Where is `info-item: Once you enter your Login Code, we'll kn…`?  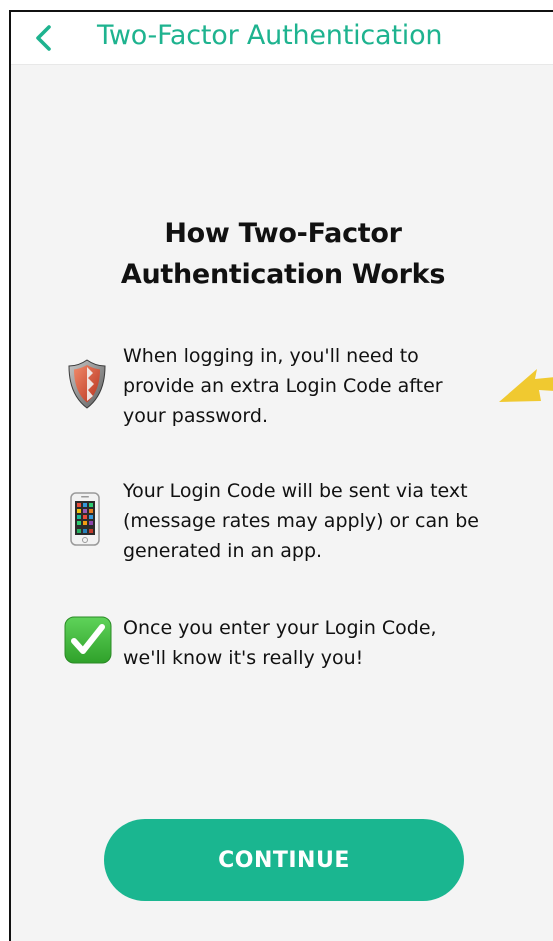 info-item: Once you enter your Login Code, we'll kn… is located at coordinates (280, 643).